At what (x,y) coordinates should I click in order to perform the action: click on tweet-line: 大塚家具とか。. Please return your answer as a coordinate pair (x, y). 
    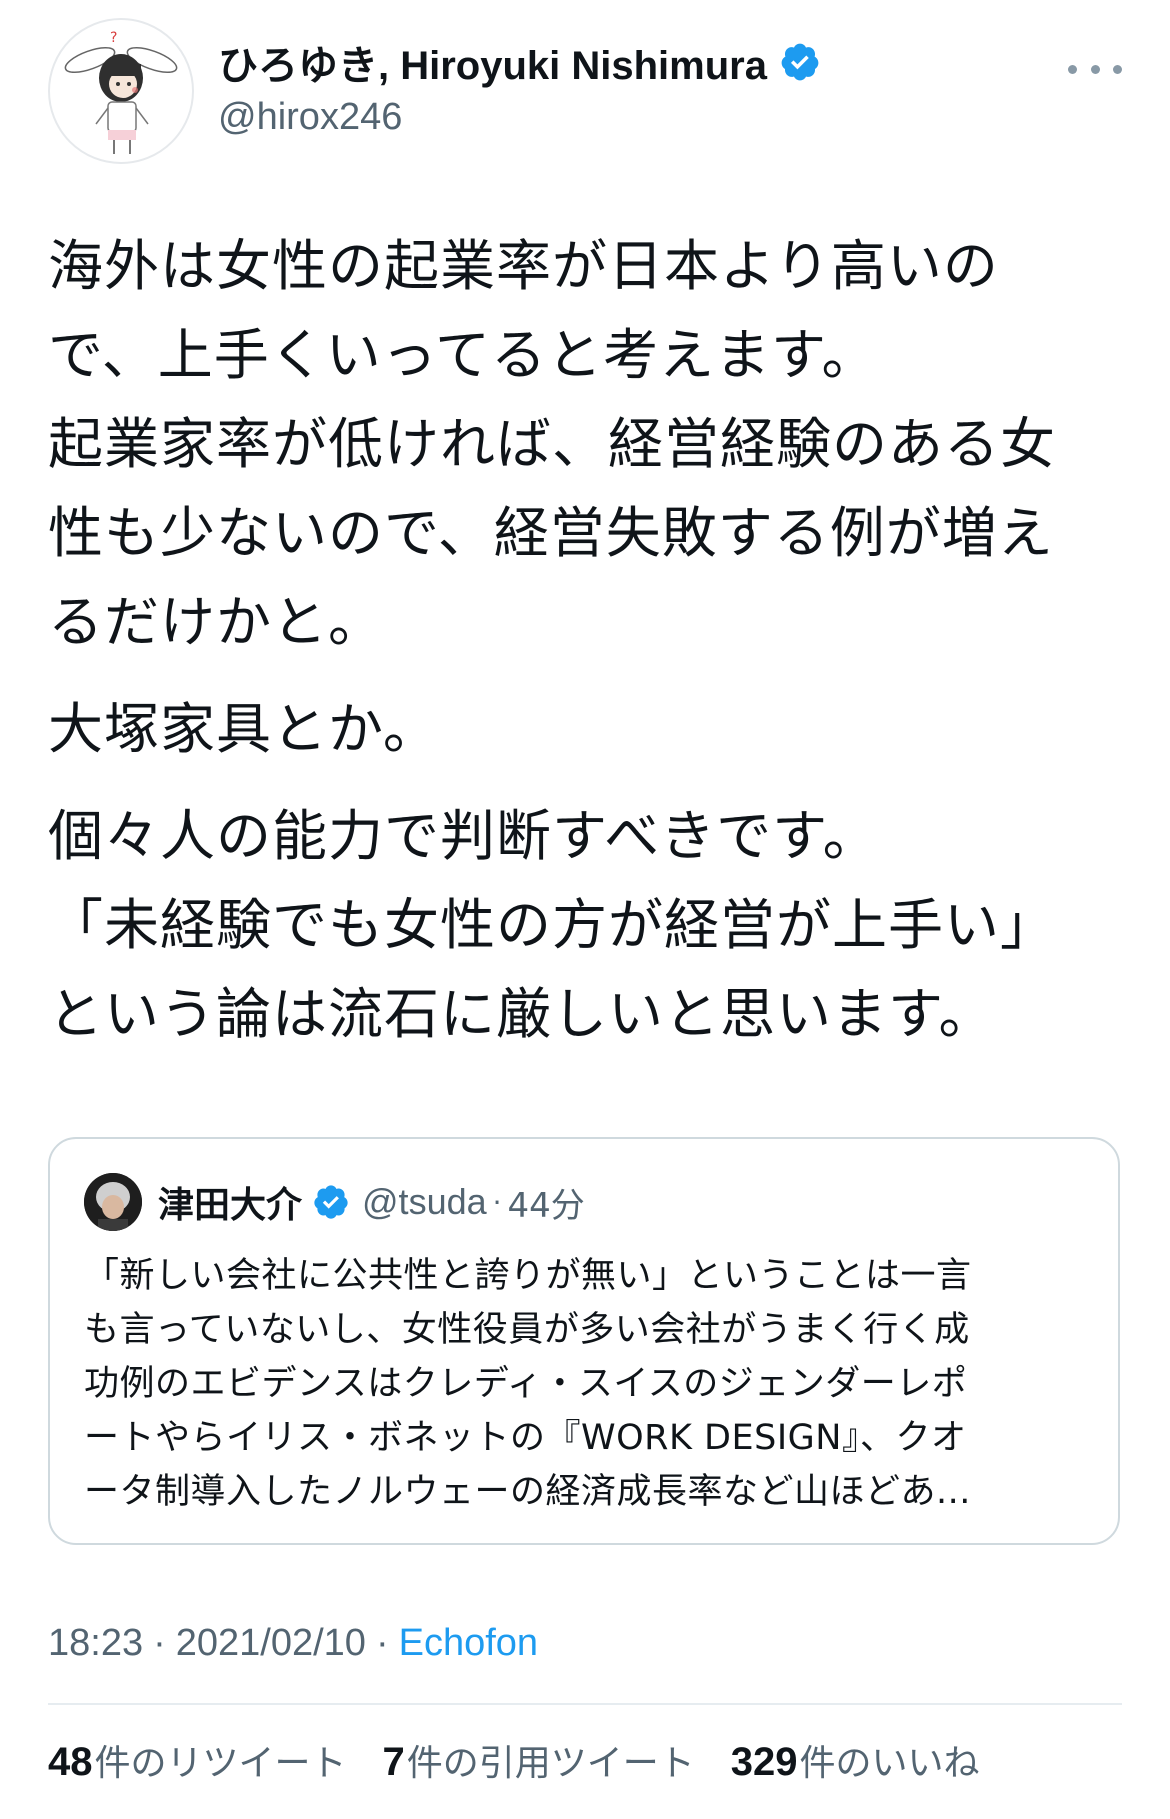
    Looking at the image, I should click on (243, 729).